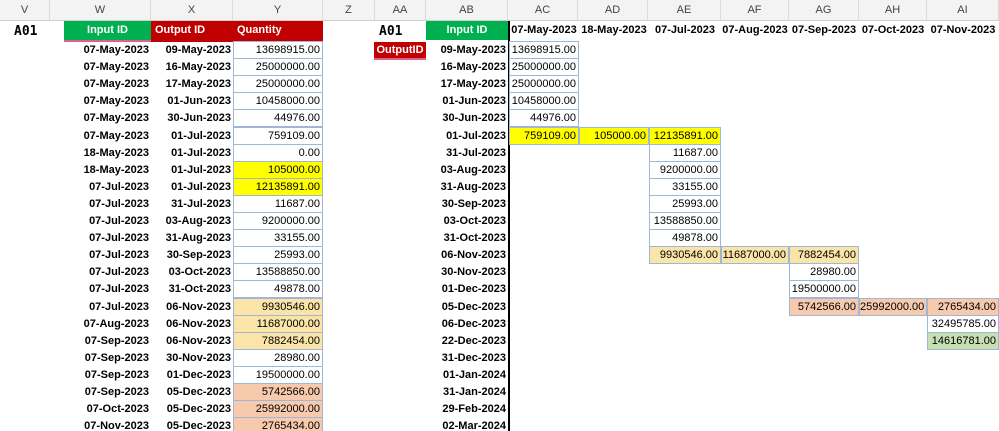 The width and height of the screenshot is (999, 431). What do you see at coordinates (25, 31) in the screenshot?
I see `sheet-title-left: A01` at bounding box center [25, 31].